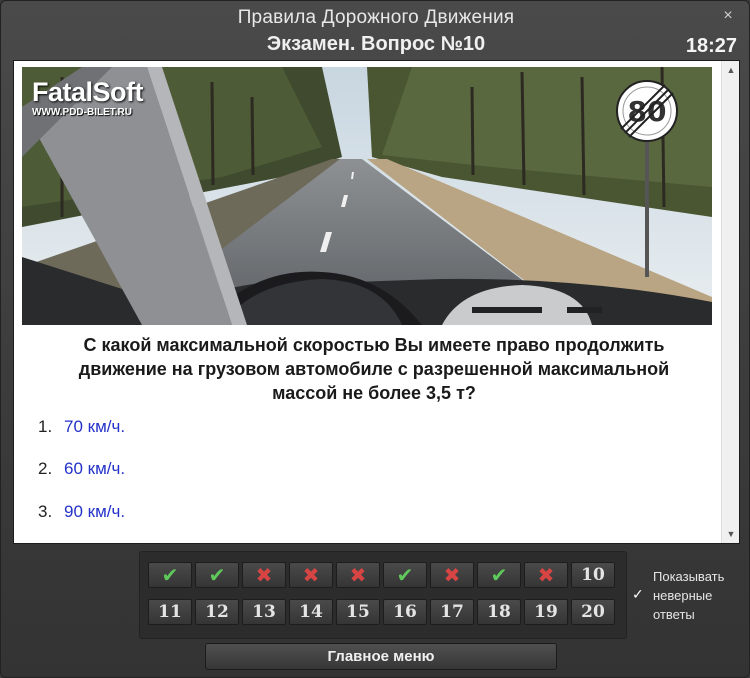 The height and width of the screenshot is (678, 750). Describe the element at coordinates (546, 612) in the screenshot. I see `question-button-19: 19` at that location.